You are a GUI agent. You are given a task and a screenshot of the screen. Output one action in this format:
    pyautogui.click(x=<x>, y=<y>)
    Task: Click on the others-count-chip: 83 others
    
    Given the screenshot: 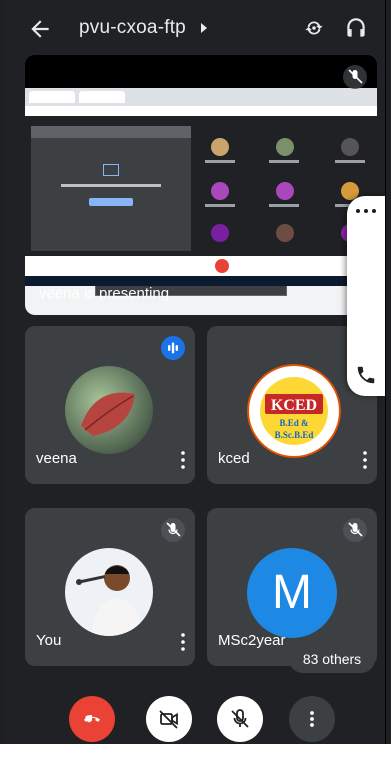 What is the action you would take?
    pyautogui.click(x=332, y=659)
    